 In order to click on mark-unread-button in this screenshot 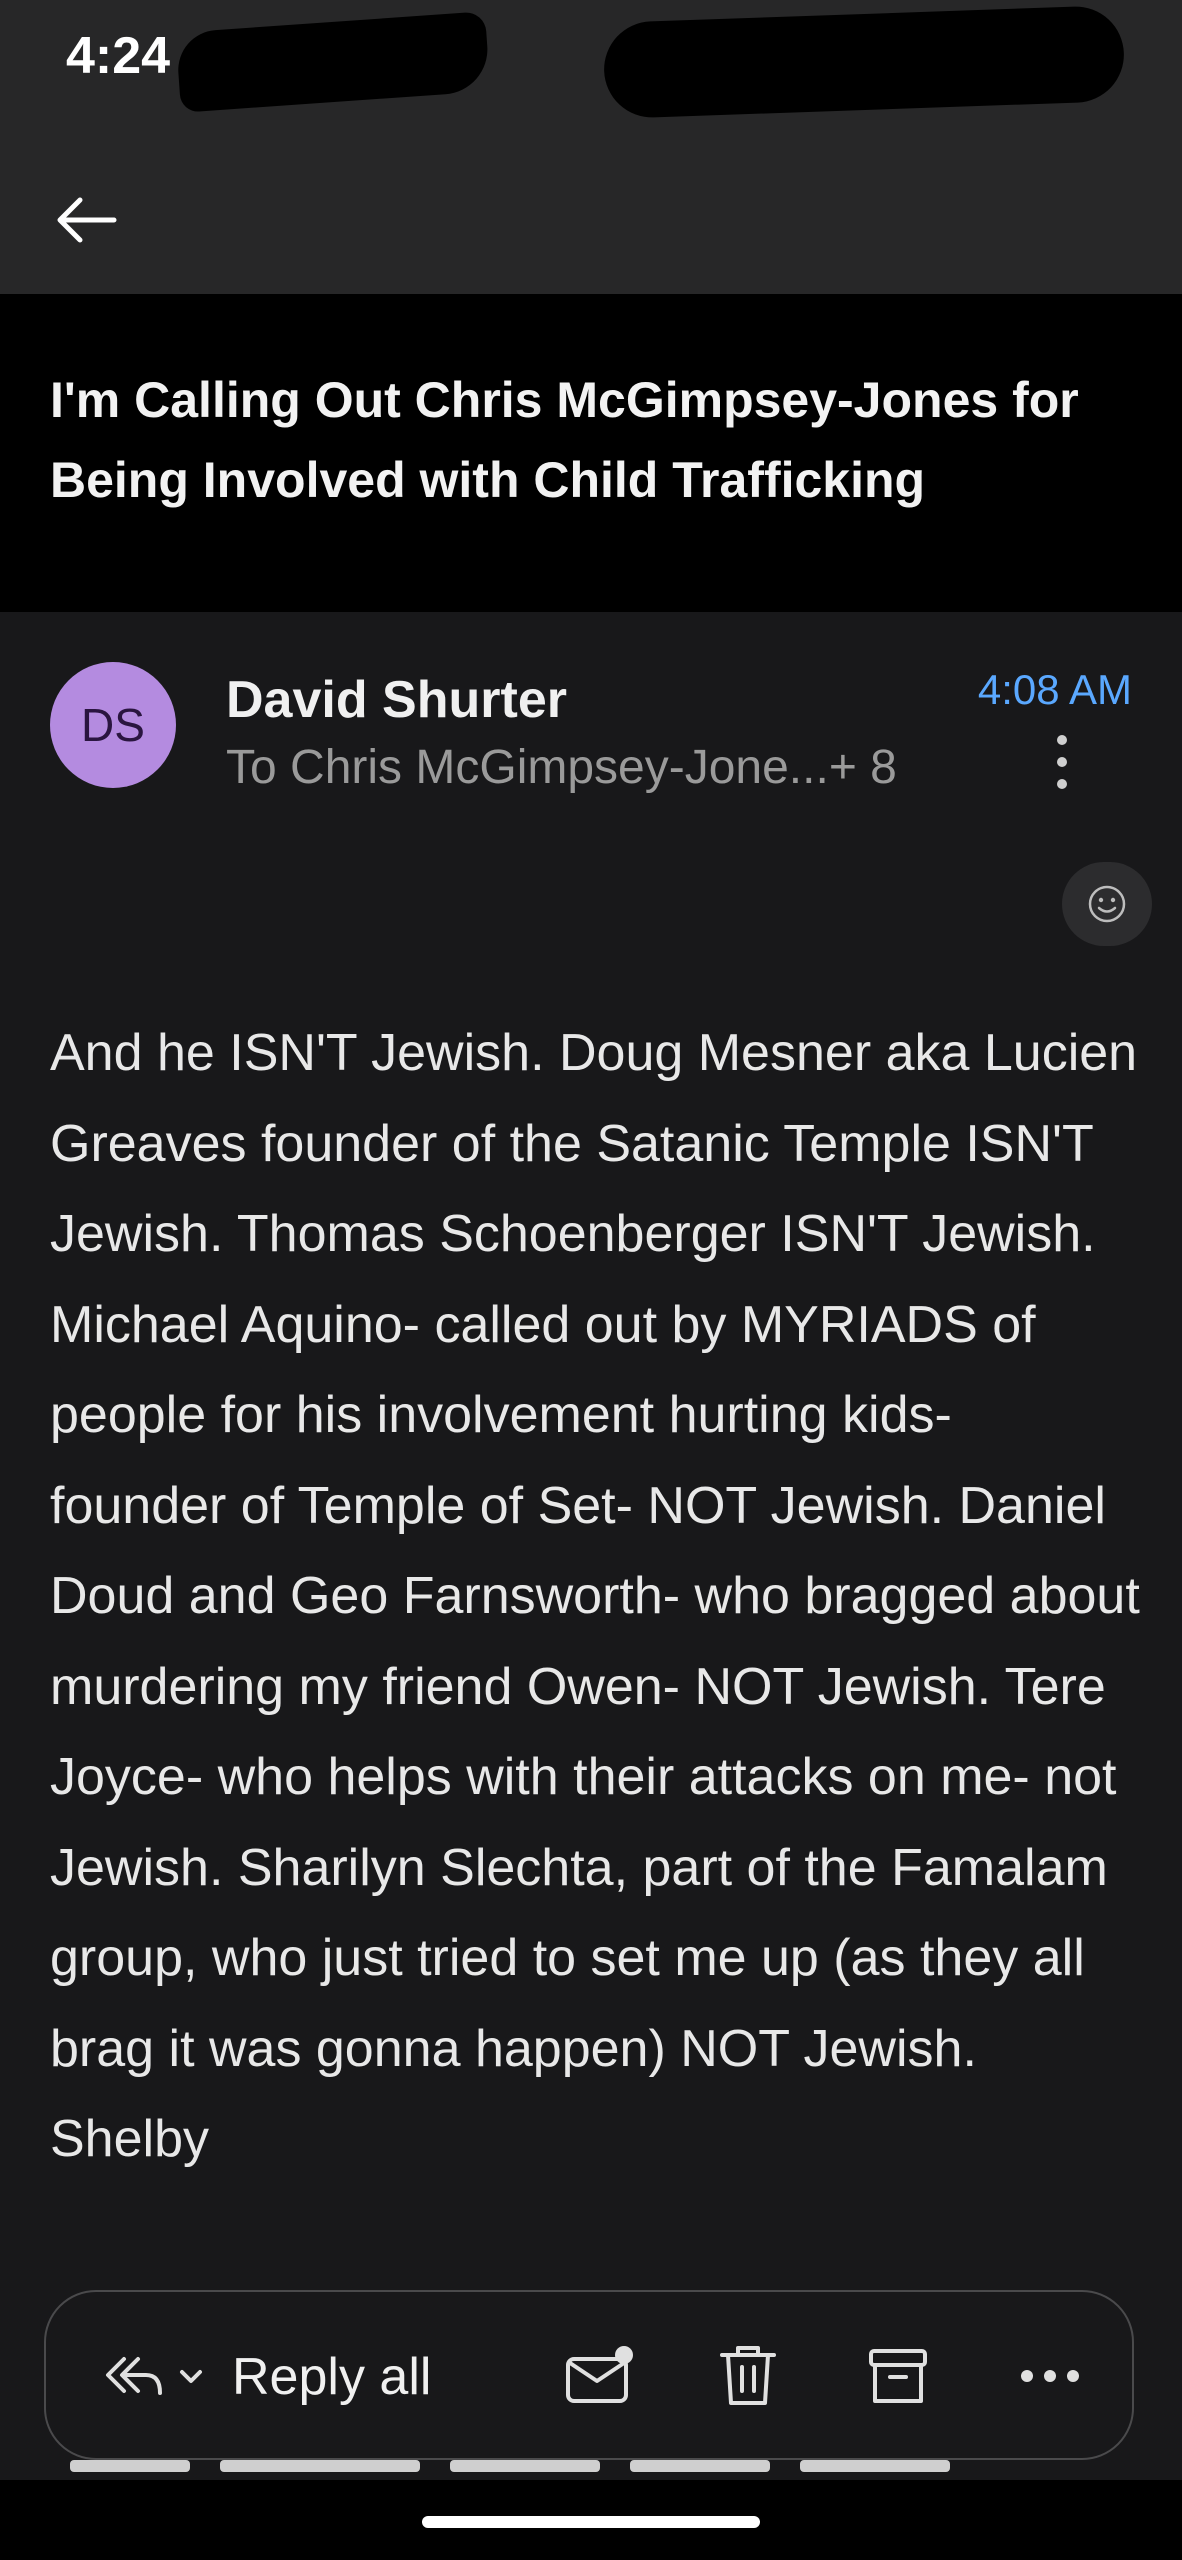, I will do `click(600, 2376)`.